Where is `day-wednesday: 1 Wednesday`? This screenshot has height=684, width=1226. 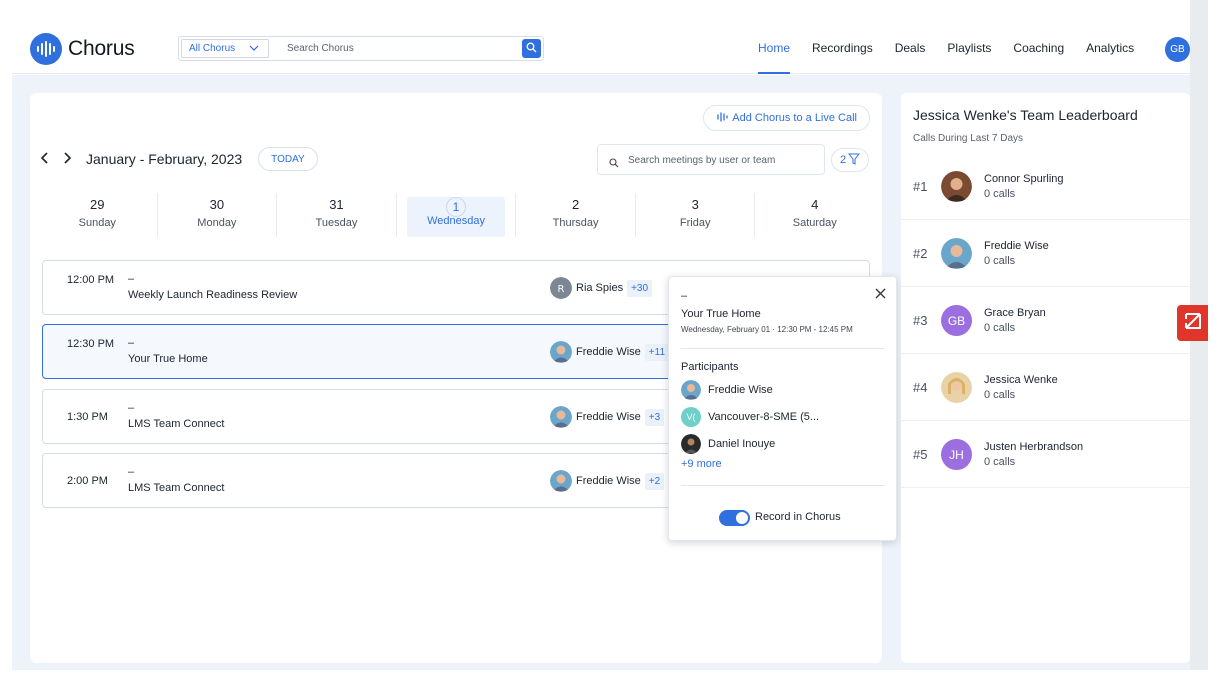
day-wednesday: 1 Wednesday is located at coordinates (457, 215).